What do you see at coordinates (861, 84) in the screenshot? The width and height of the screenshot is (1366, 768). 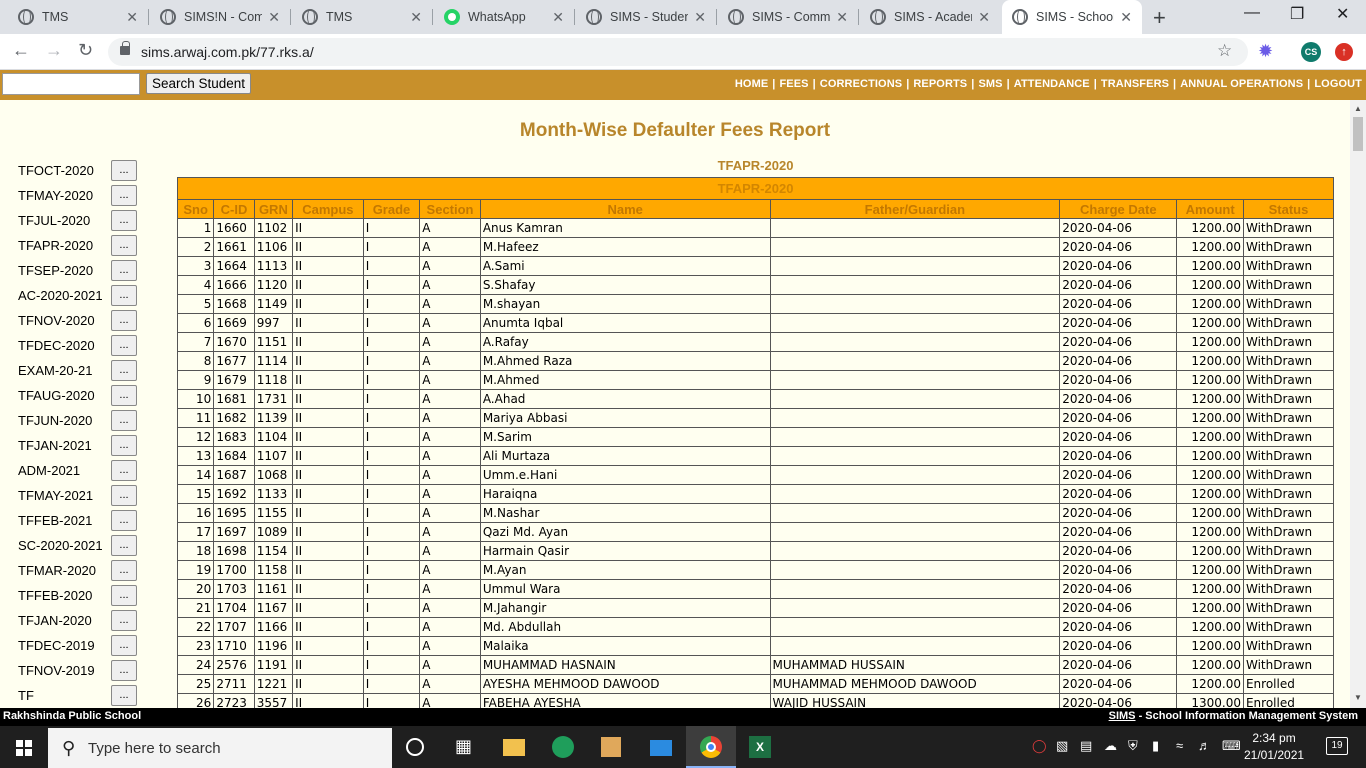 I see `nav-link-corrections: CORRECTIONS` at bounding box center [861, 84].